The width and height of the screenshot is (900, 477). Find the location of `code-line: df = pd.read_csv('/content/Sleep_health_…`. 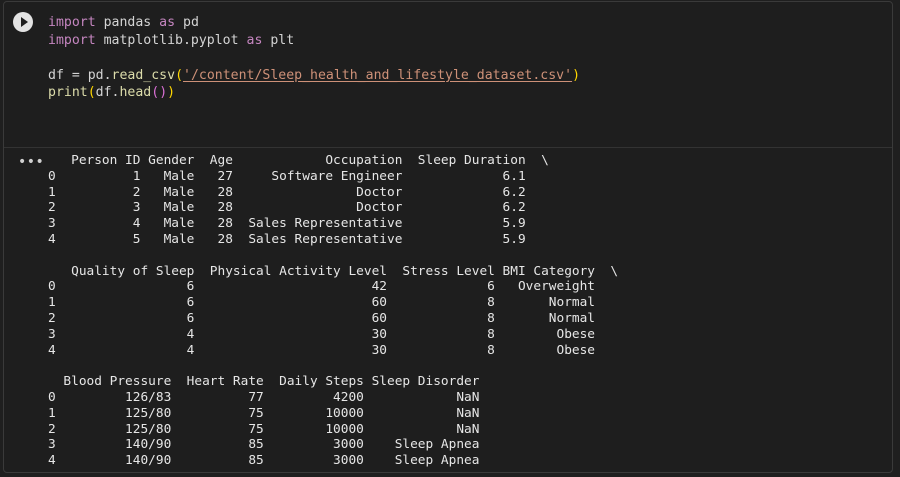

code-line: df = pd.read_csv('/content/Sleep_health_… is located at coordinates (314, 75).